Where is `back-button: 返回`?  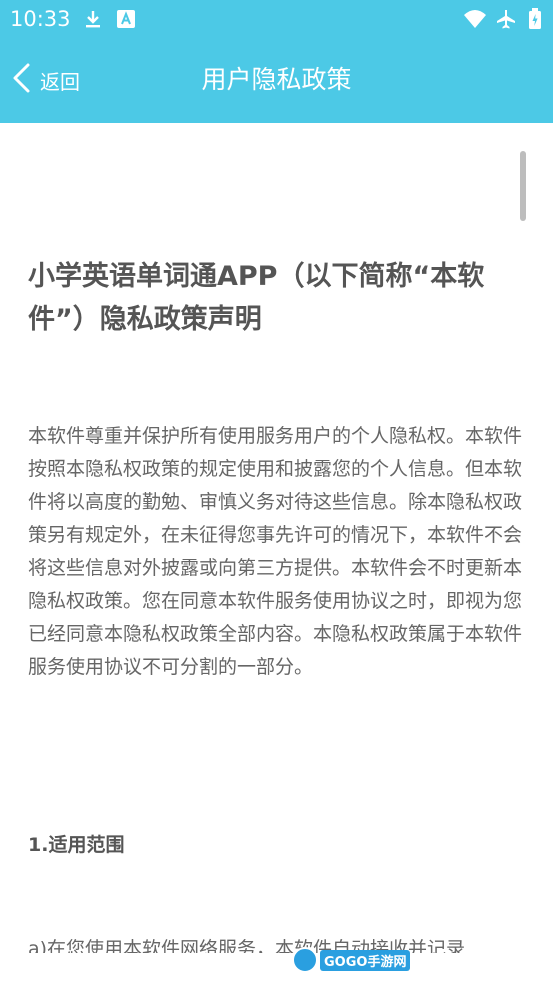
back-button: 返回 is located at coordinates (55, 80).